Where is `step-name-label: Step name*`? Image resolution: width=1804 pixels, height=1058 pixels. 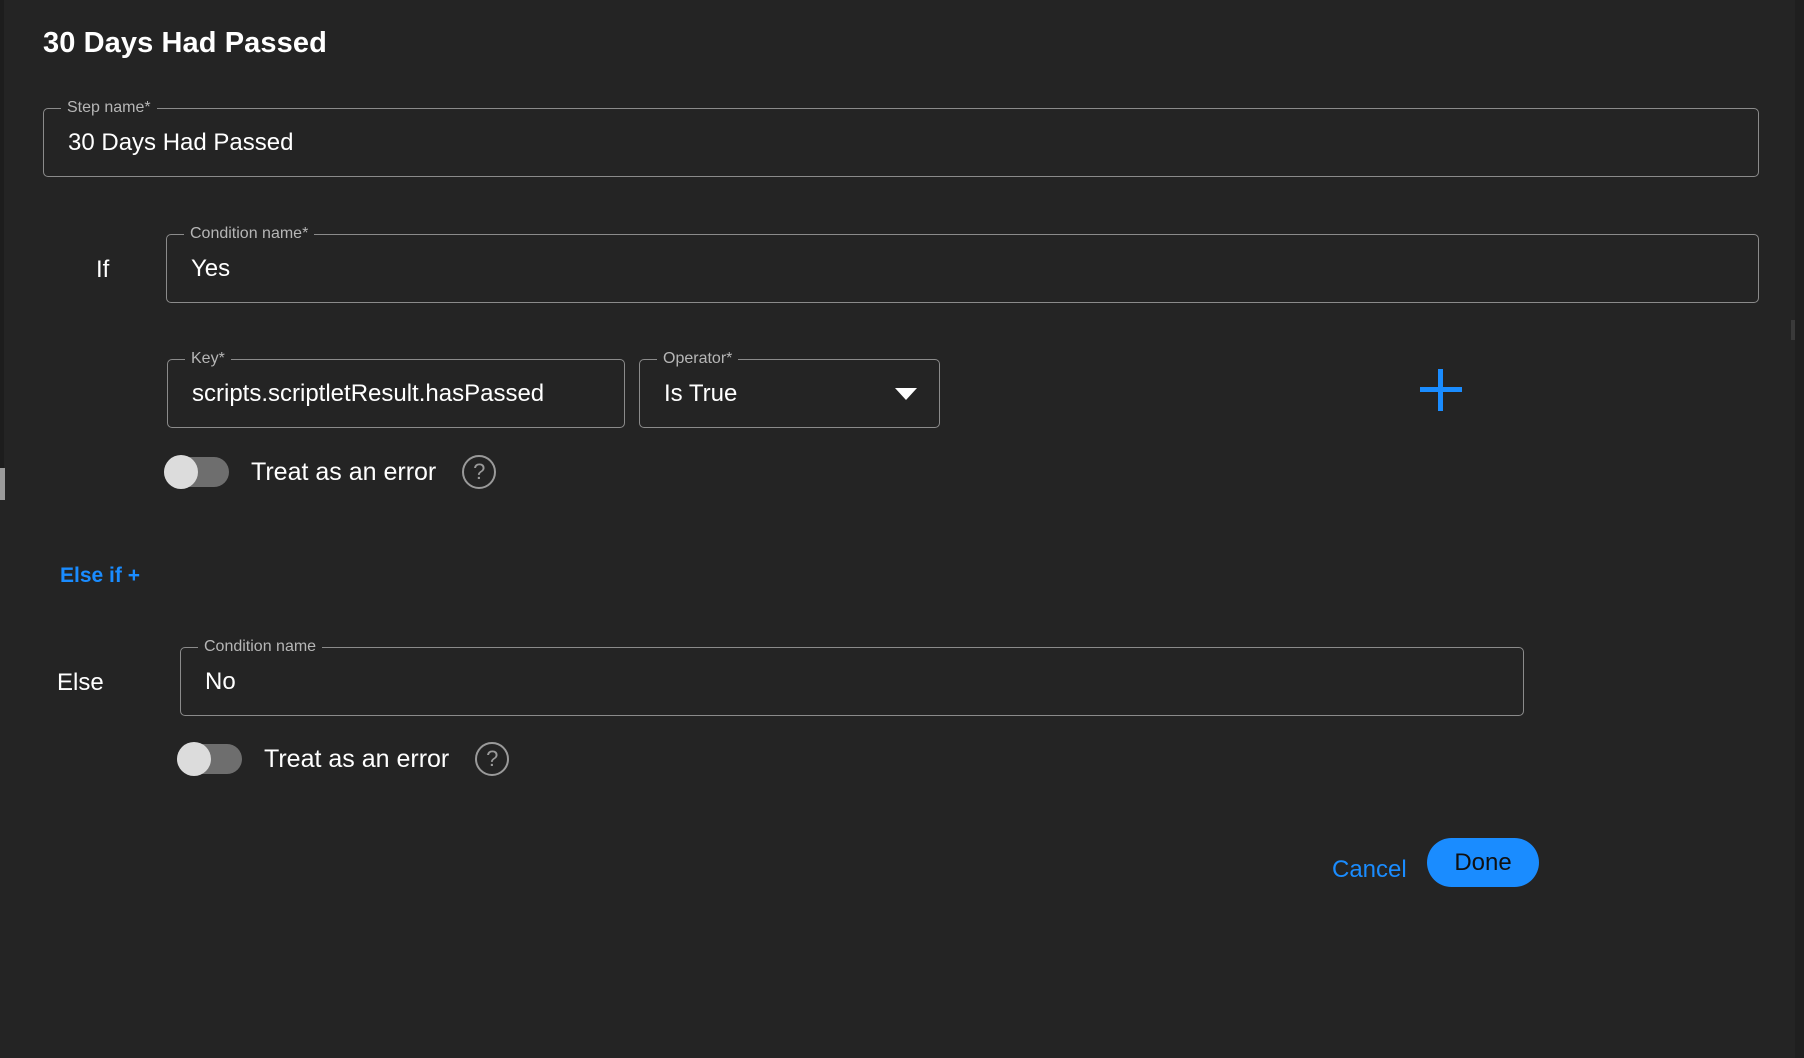 step-name-label: Step name* is located at coordinates (109, 108).